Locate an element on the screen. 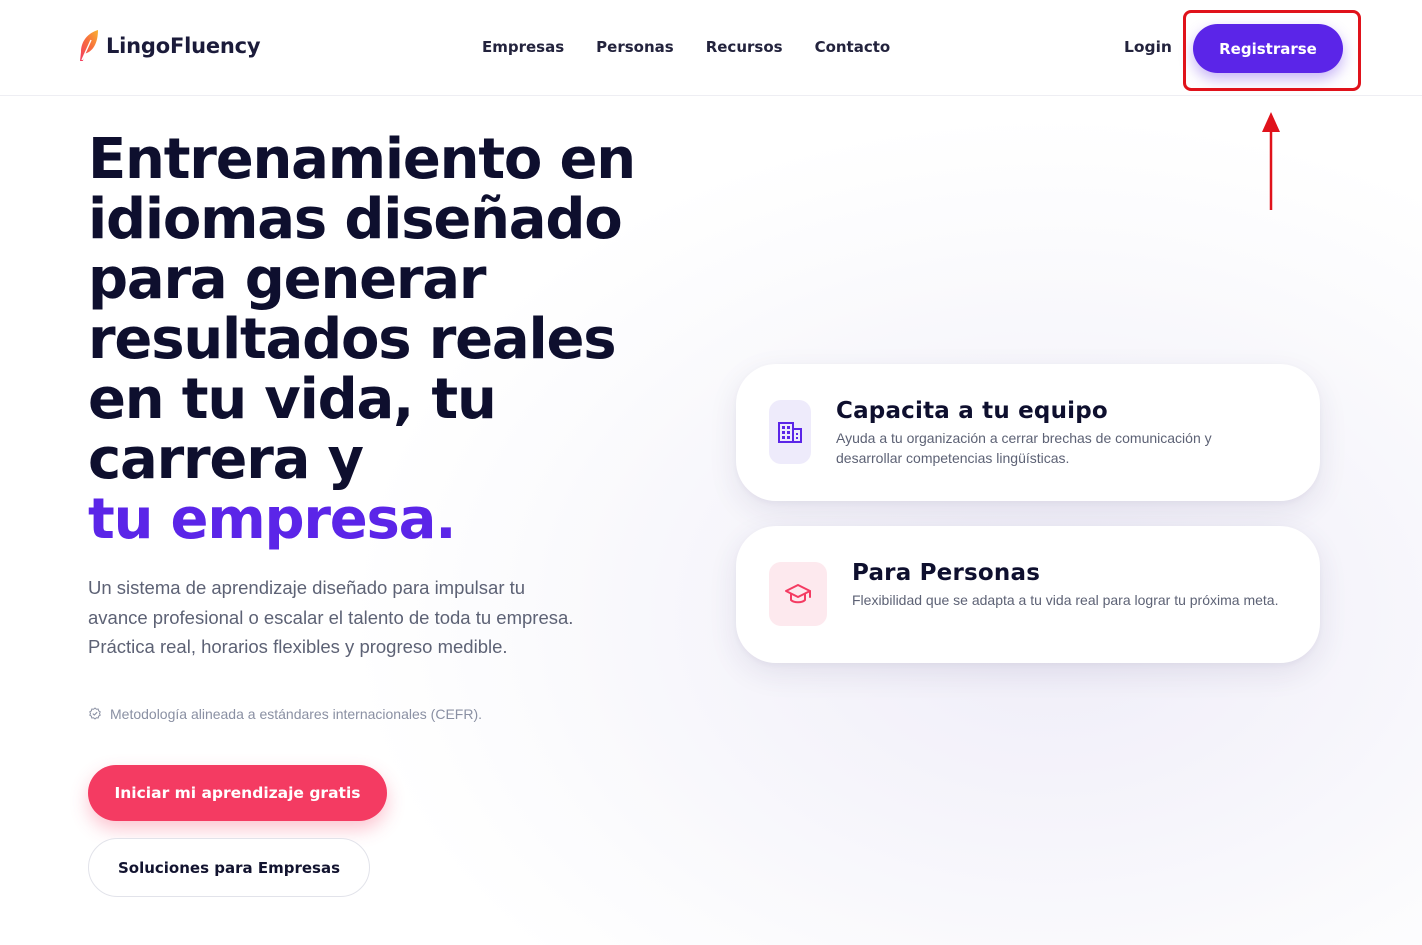 The image size is (1422, 945). hero-title-line: para generar is located at coordinates (287, 279).